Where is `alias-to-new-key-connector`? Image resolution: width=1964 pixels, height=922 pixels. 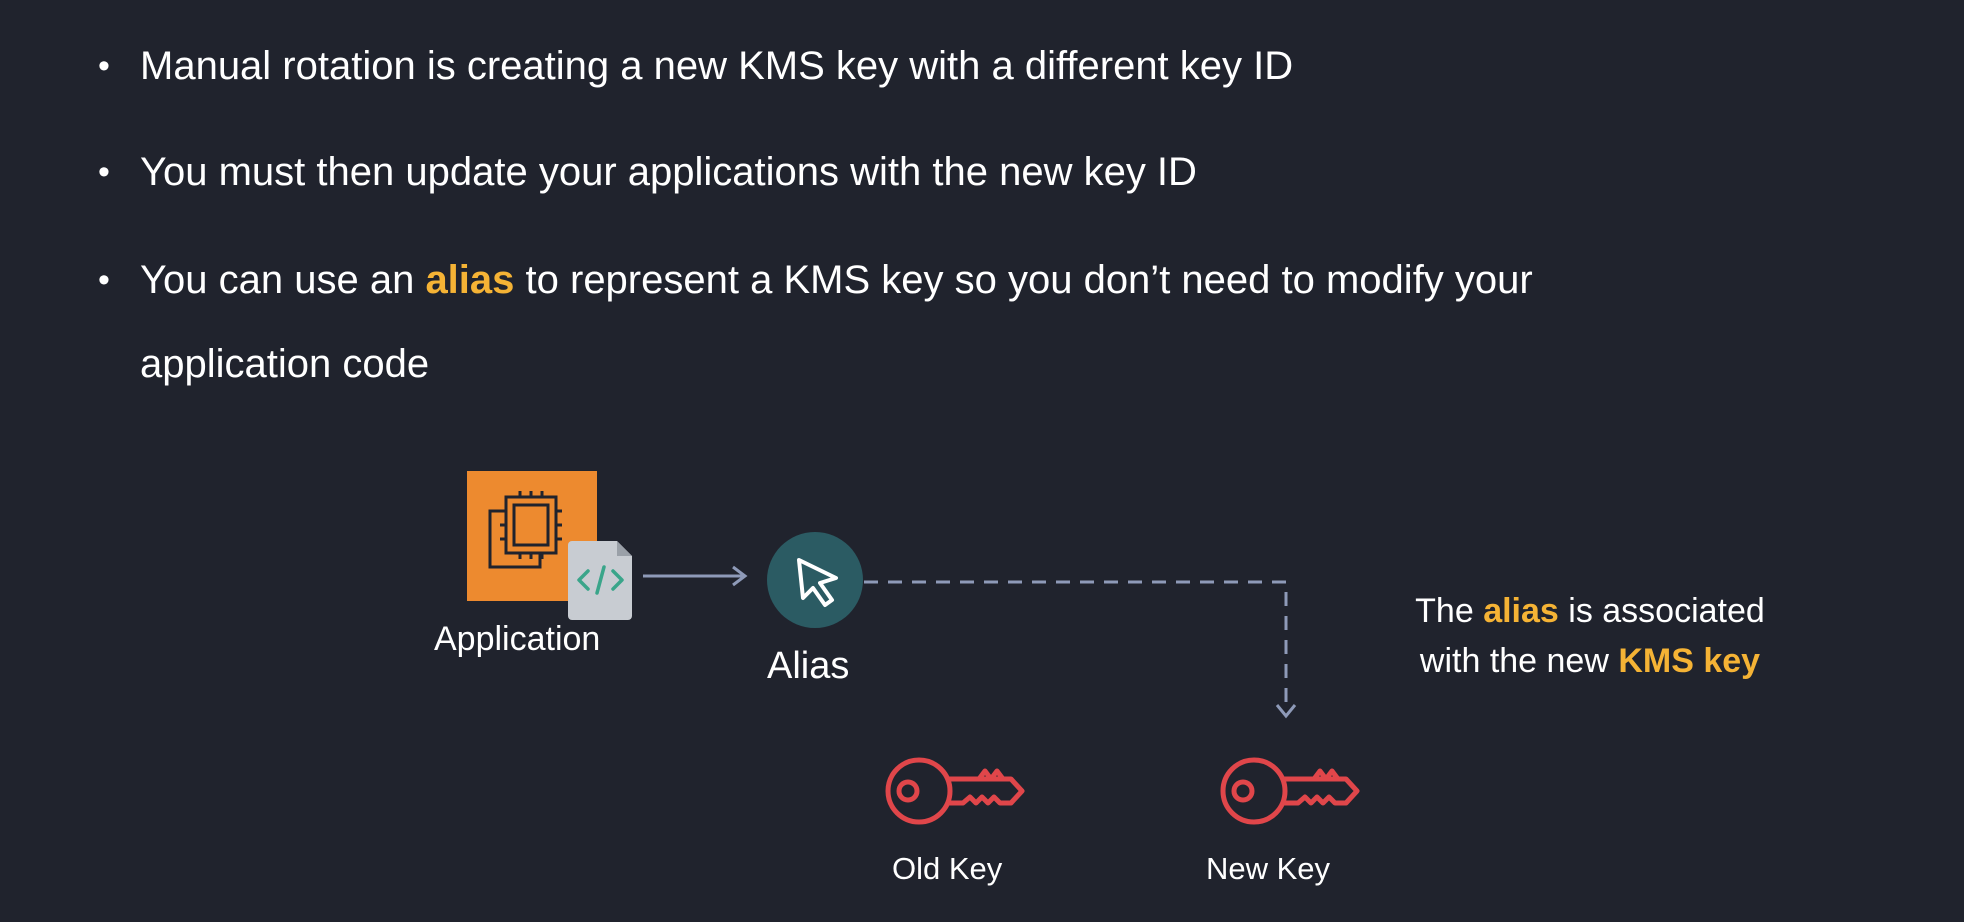 alias-to-new-key-connector is located at coordinates (1080, 649).